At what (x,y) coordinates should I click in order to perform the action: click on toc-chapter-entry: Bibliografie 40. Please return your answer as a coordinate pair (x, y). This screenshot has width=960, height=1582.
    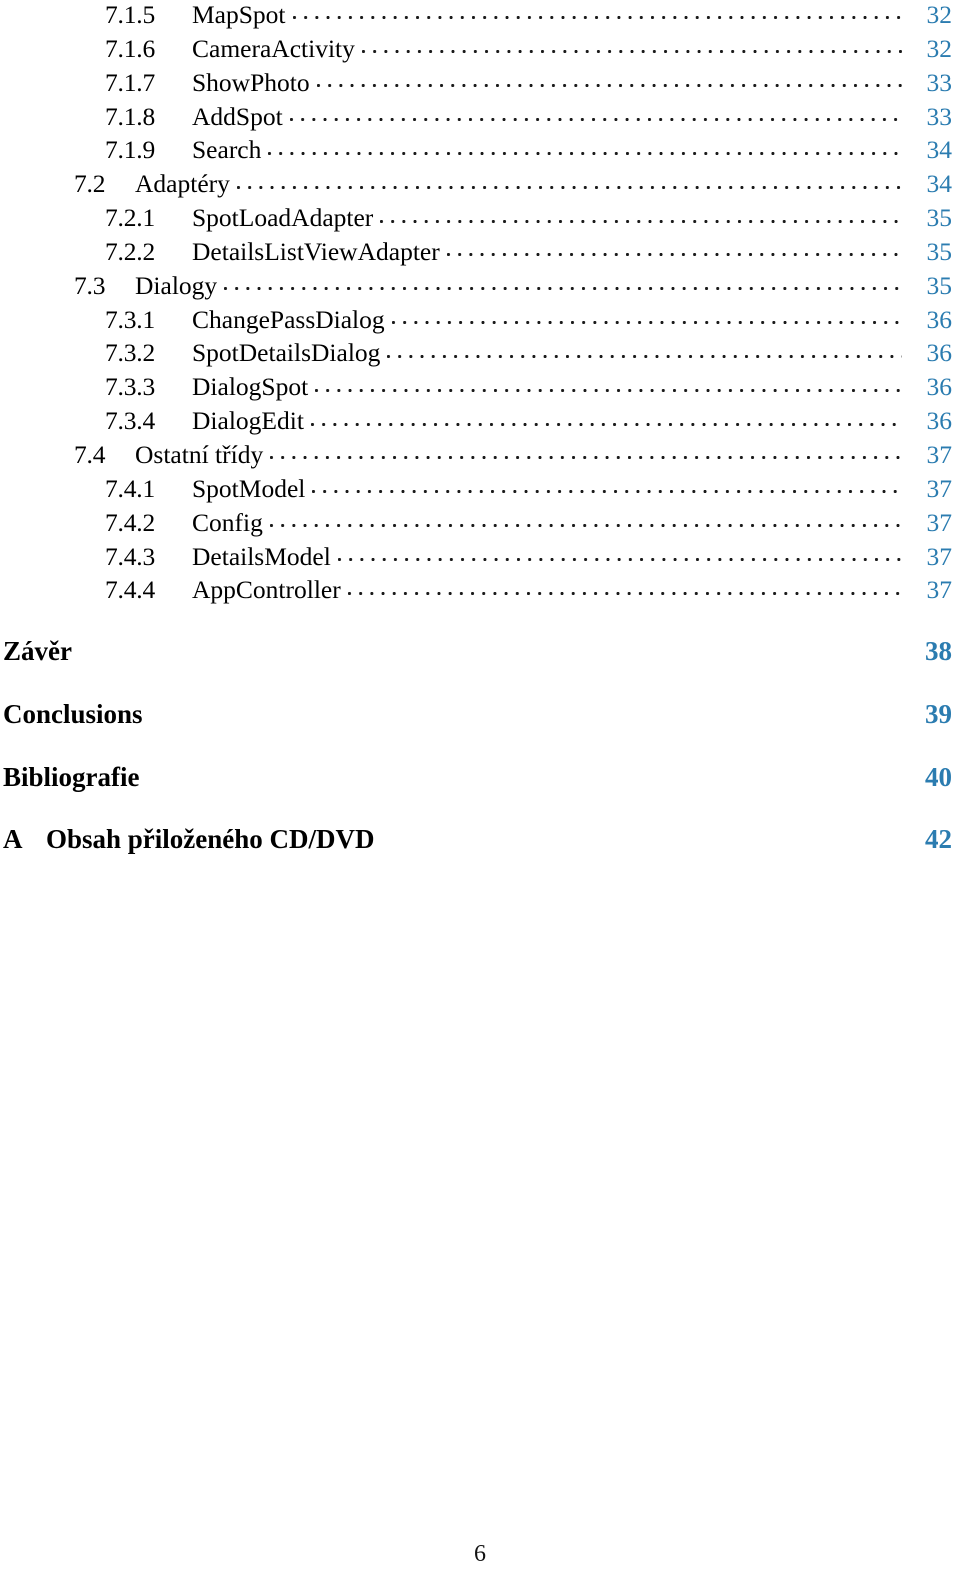
    Looking at the image, I should click on (477, 793).